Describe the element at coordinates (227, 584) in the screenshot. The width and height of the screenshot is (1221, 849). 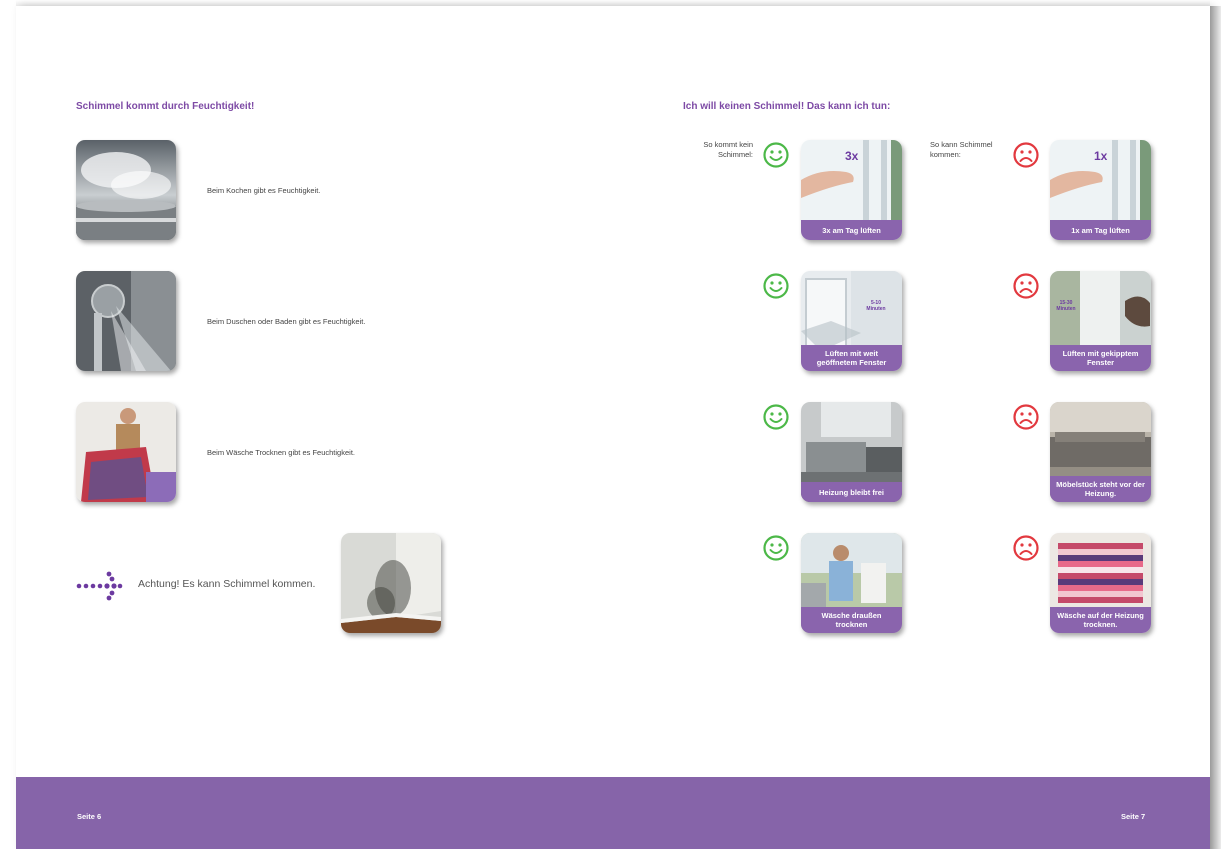
I see `warning-text: Achtung! Es kann Schimmel kommen.` at that location.